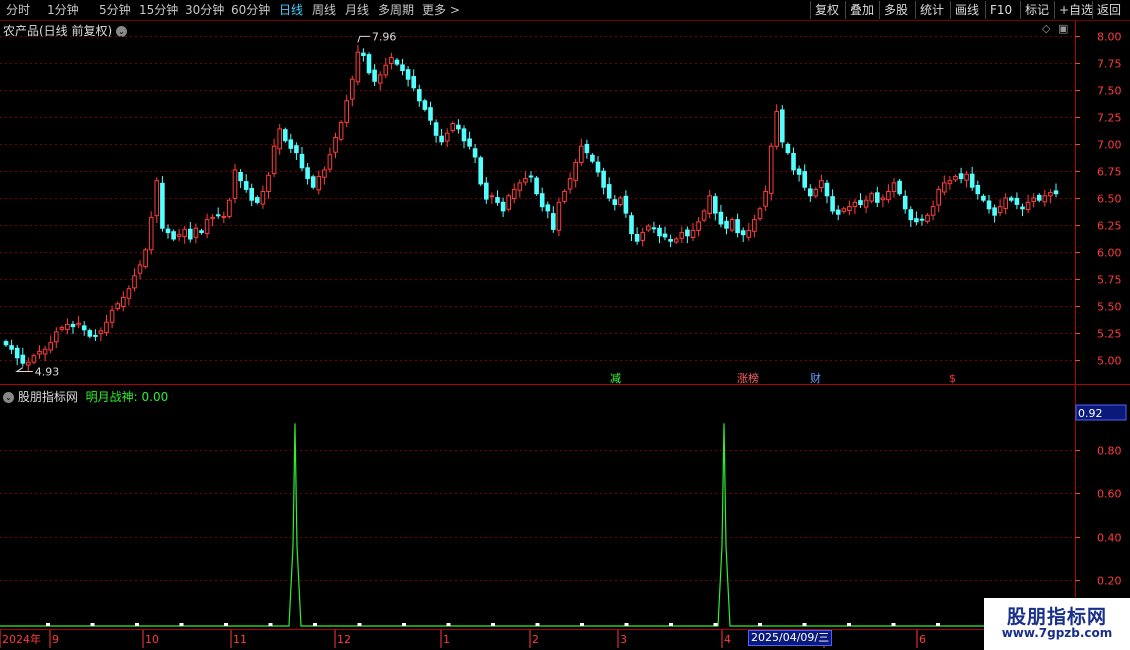 This screenshot has height=650, width=1130. Describe the element at coordinates (24, 370) in the screenshot. I see `low-pointer` at that location.